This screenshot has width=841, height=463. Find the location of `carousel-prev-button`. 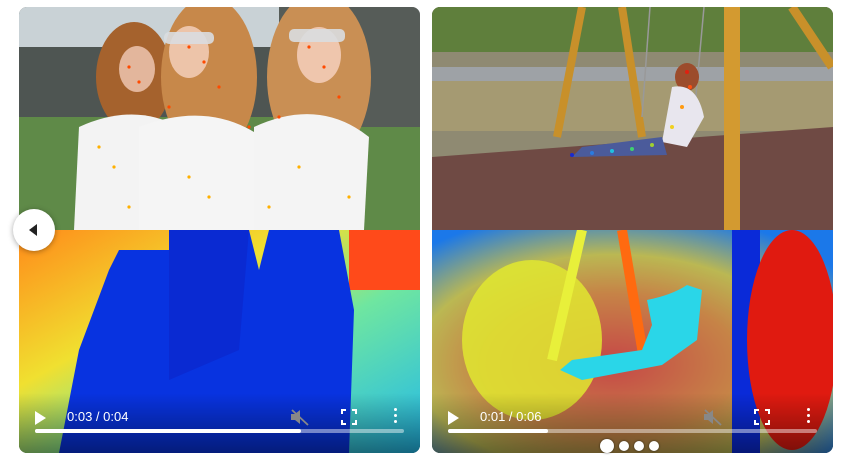

carousel-prev-button is located at coordinates (34, 230).